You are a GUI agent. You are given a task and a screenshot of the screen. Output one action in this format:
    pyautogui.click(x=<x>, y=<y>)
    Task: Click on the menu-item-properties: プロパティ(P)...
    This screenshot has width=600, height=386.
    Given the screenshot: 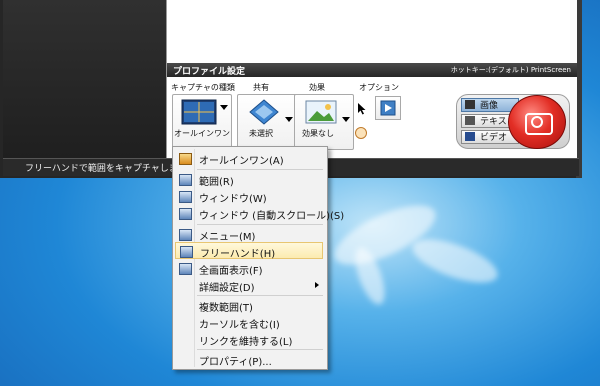 What is the action you would take?
    pyautogui.click(x=249, y=359)
    